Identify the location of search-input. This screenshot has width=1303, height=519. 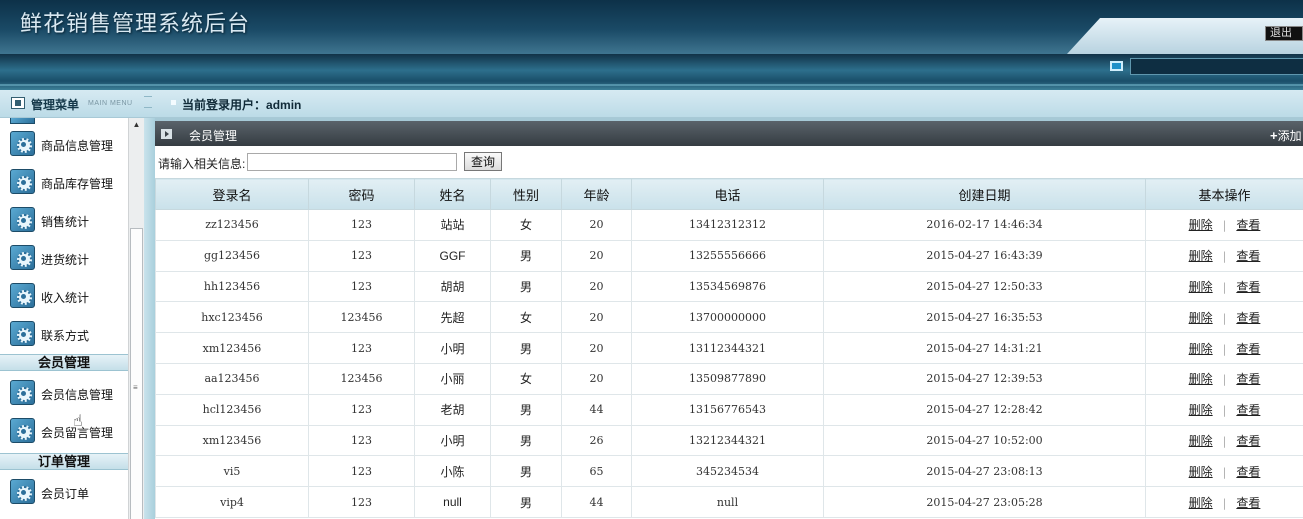
(352, 162).